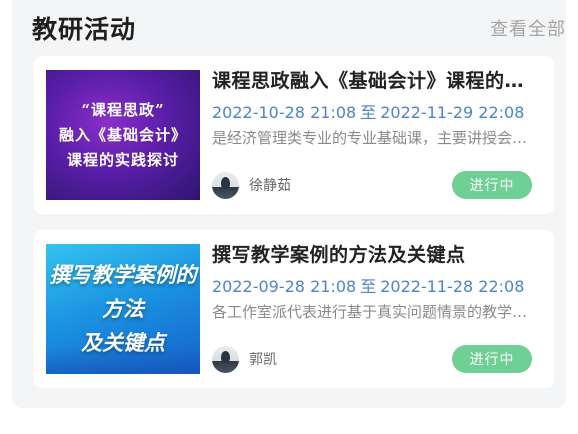 Image resolution: width=578 pixels, height=434 pixels. I want to click on view-all-link: 查看全部, so click(528, 28).